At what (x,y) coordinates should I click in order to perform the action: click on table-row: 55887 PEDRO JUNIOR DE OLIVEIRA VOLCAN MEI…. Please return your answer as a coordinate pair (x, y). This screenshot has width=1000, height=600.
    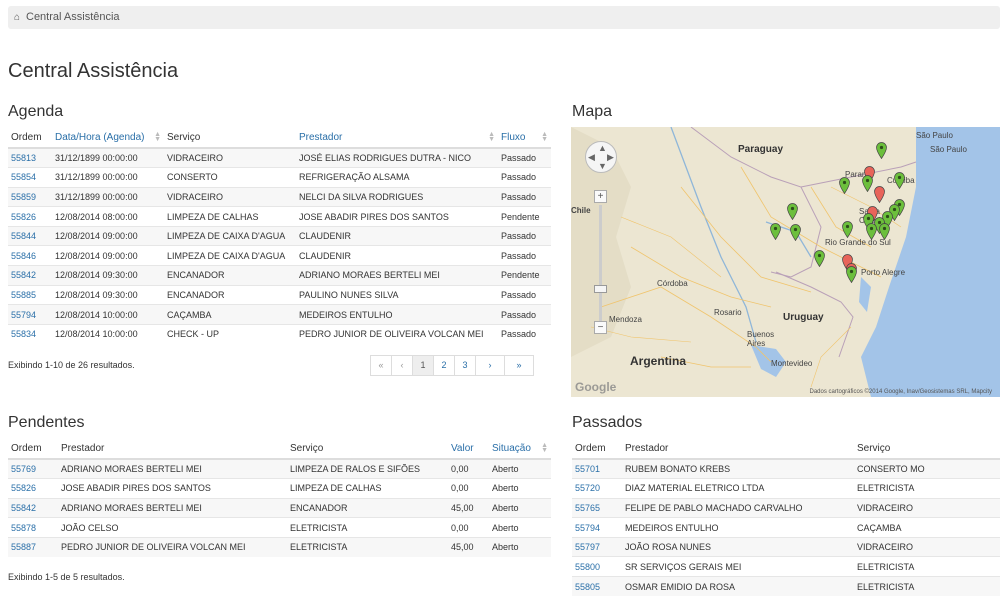
    Looking at the image, I should click on (279, 546).